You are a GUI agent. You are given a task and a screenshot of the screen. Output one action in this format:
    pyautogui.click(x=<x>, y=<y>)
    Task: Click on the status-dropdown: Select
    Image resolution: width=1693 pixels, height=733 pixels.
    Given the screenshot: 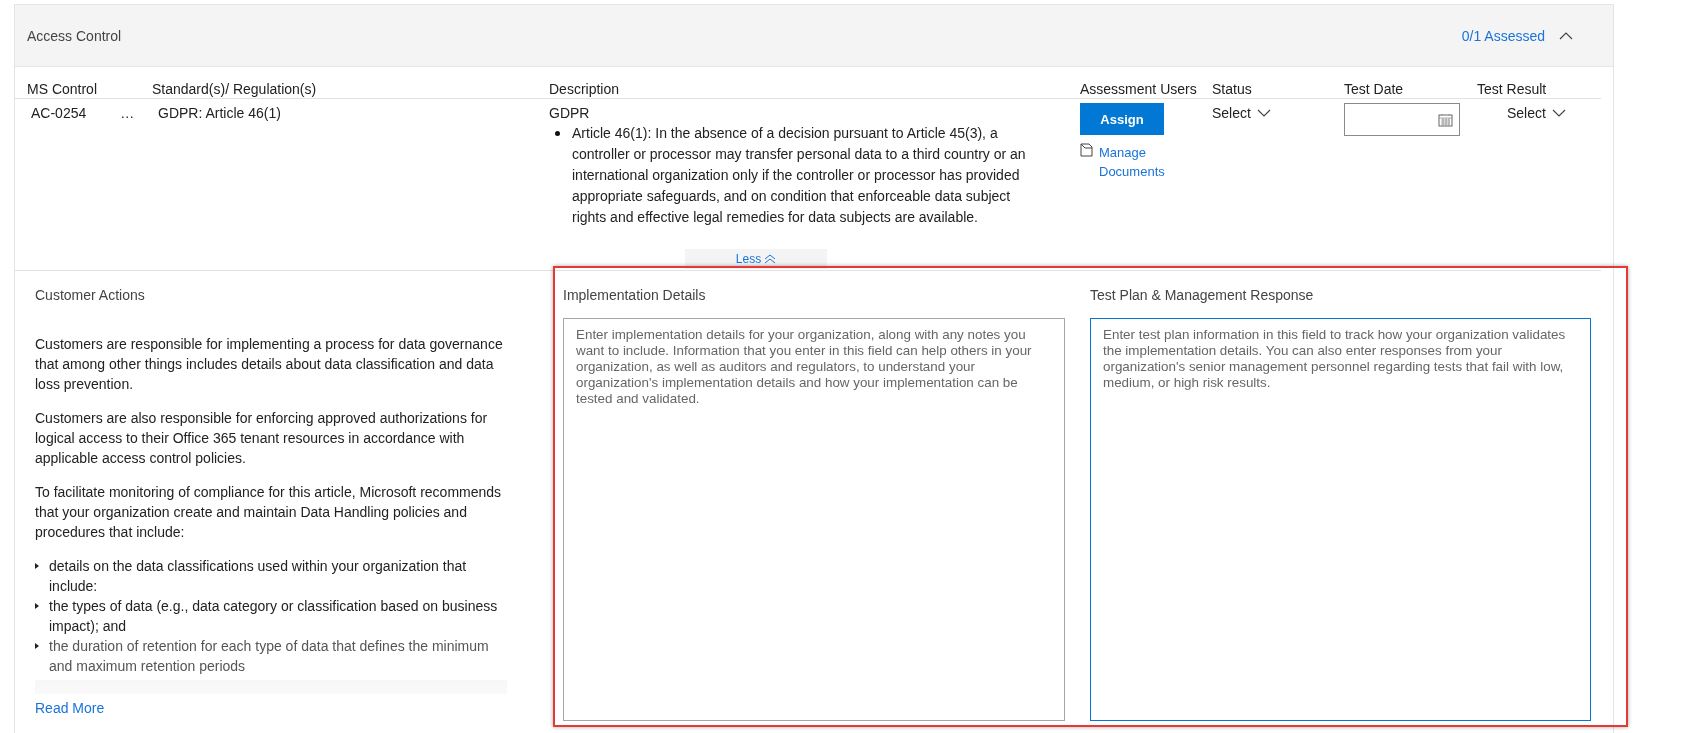 What is the action you would take?
    pyautogui.click(x=1241, y=113)
    